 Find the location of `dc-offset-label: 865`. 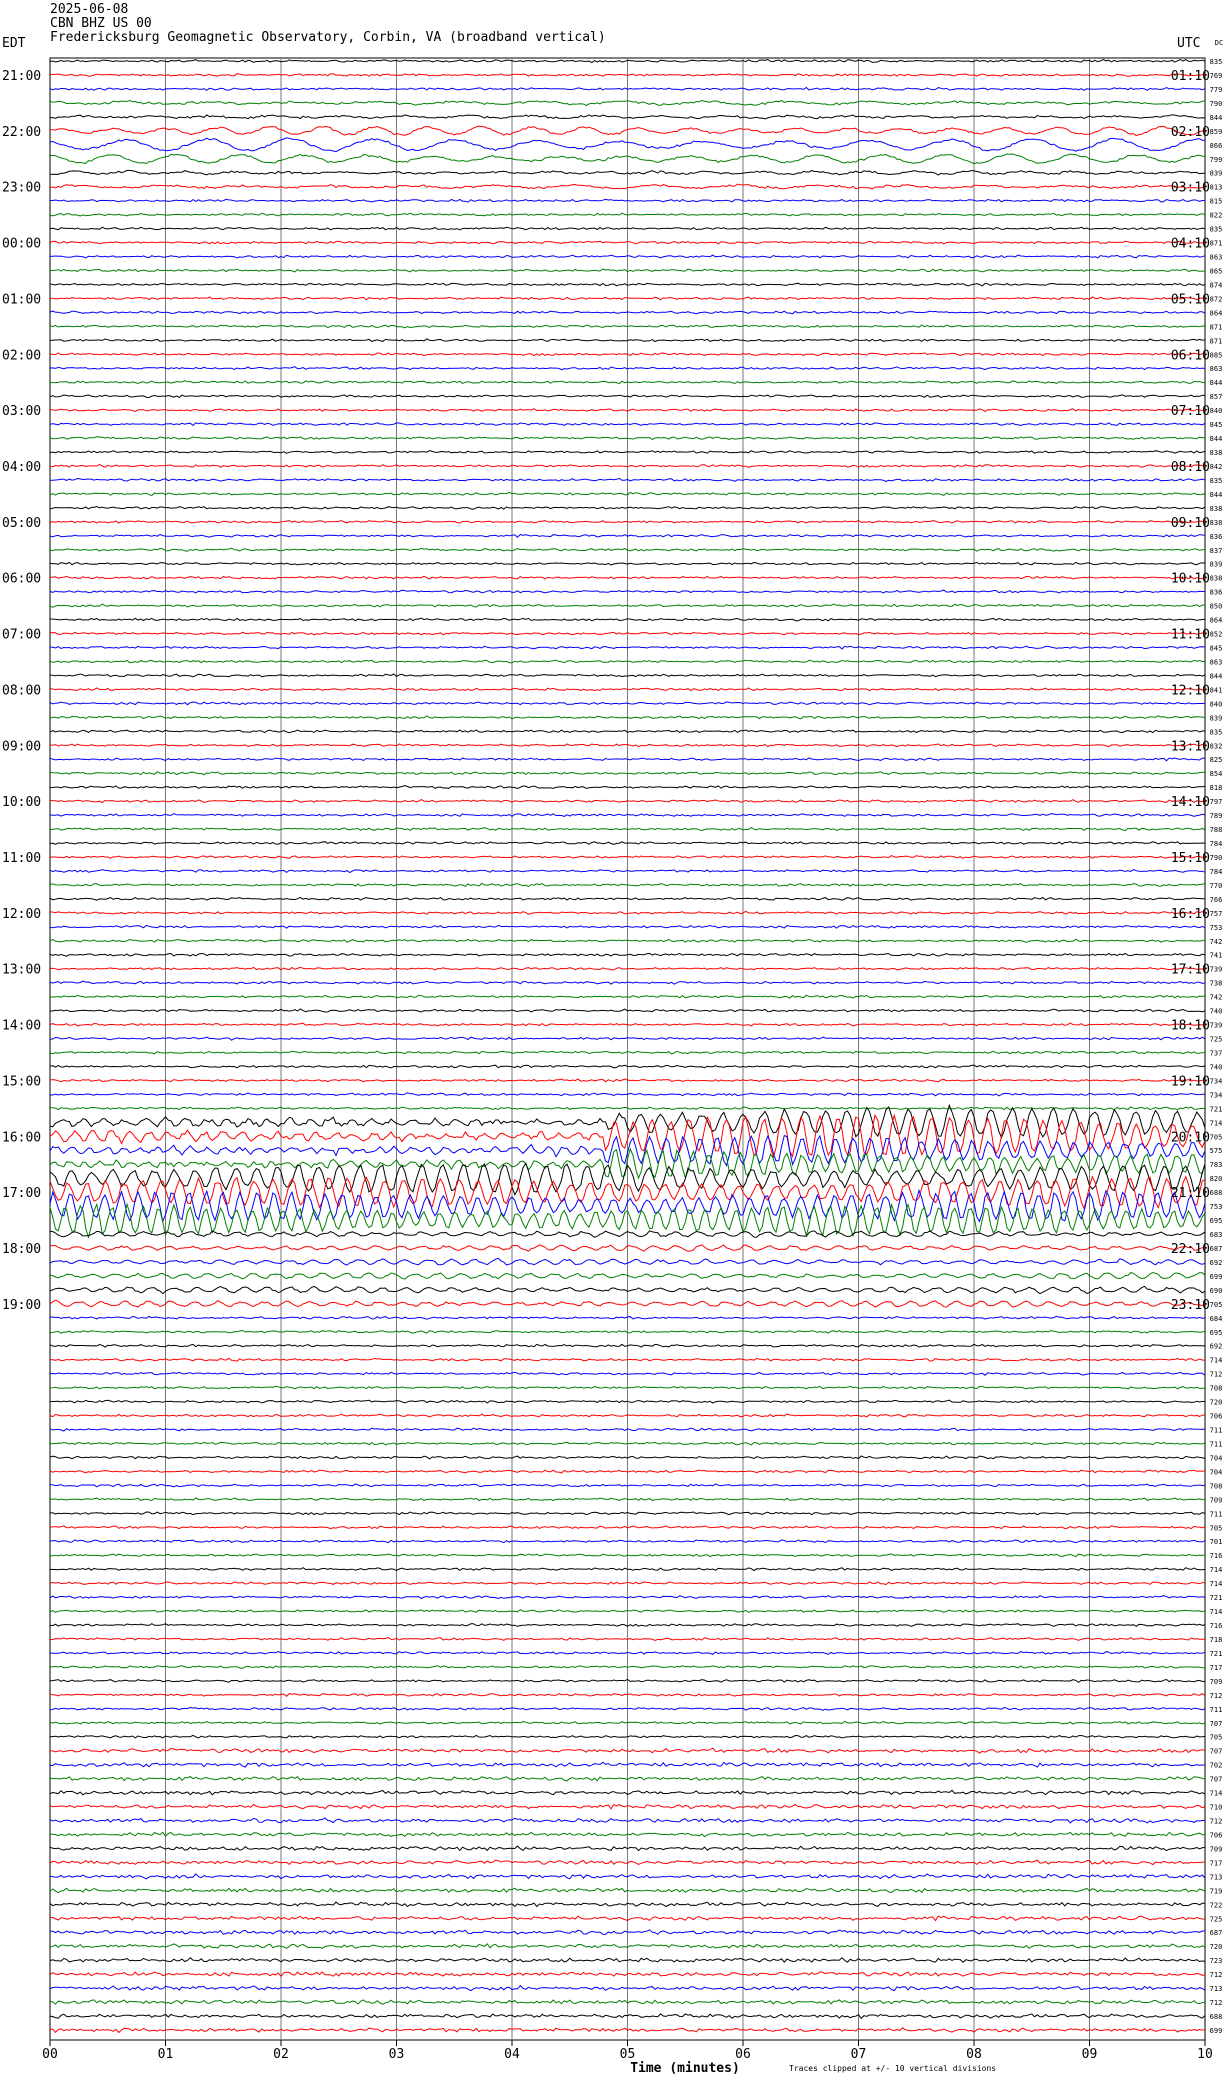

dc-offset-label: 865 is located at coordinates (1216, 271).